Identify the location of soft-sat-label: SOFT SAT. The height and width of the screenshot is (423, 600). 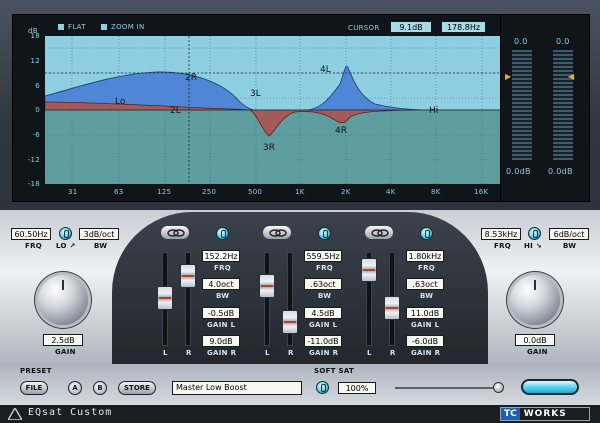
(334, 371).